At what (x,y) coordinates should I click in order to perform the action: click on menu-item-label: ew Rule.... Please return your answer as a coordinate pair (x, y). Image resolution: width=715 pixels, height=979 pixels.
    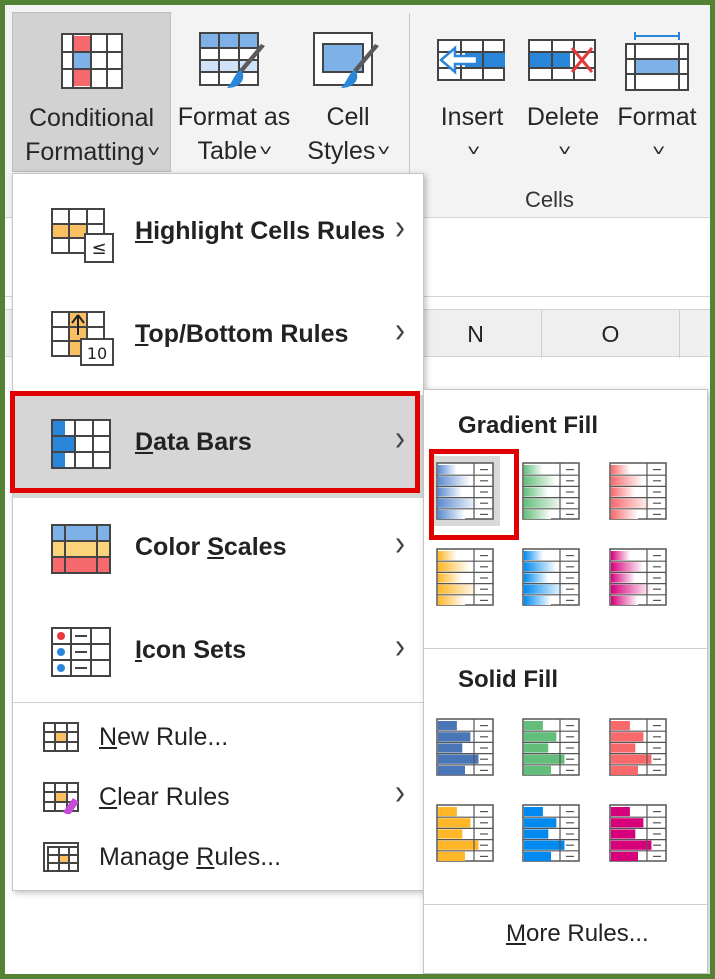
    Looking at the image, I should click on (173, 737).